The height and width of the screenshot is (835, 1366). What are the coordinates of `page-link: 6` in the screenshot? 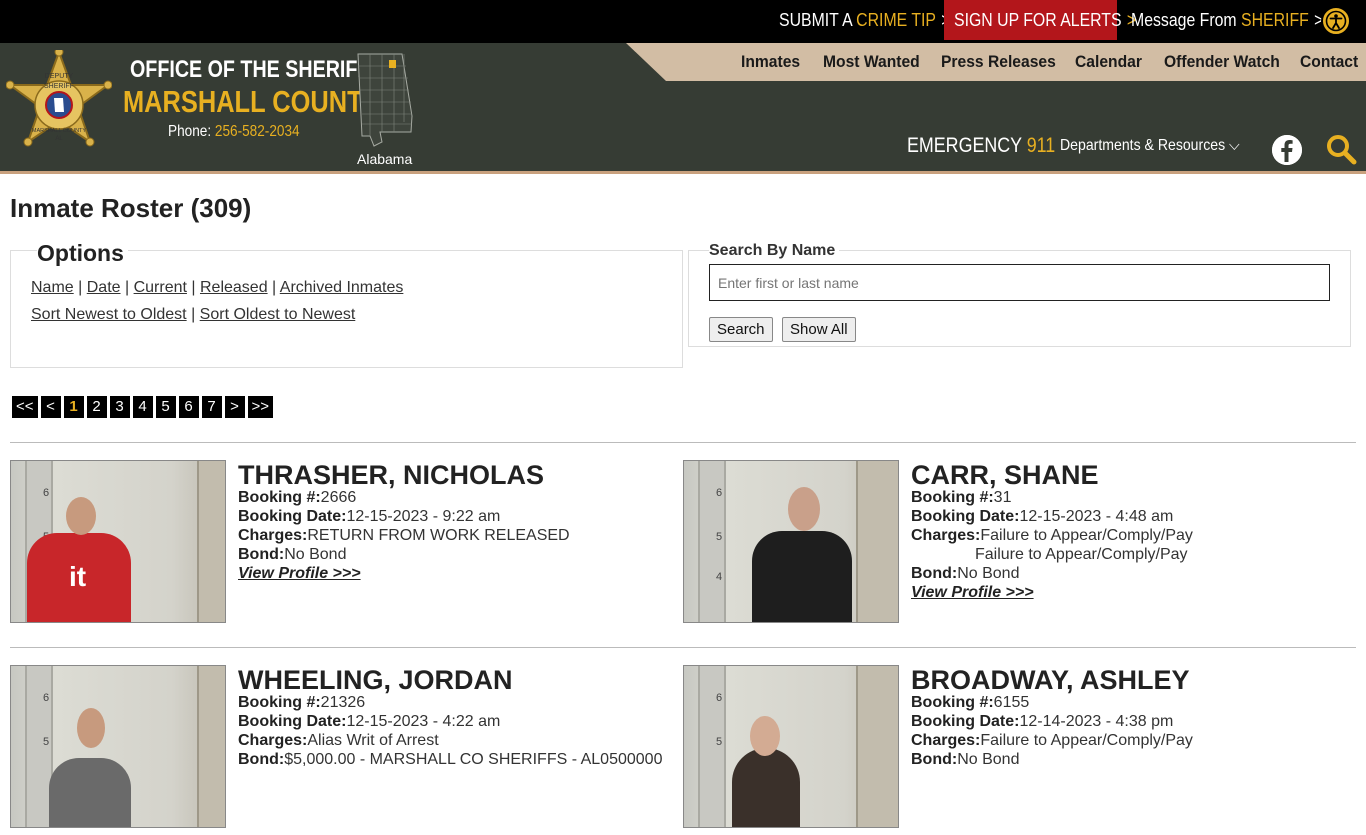 It's located at (188, 407).